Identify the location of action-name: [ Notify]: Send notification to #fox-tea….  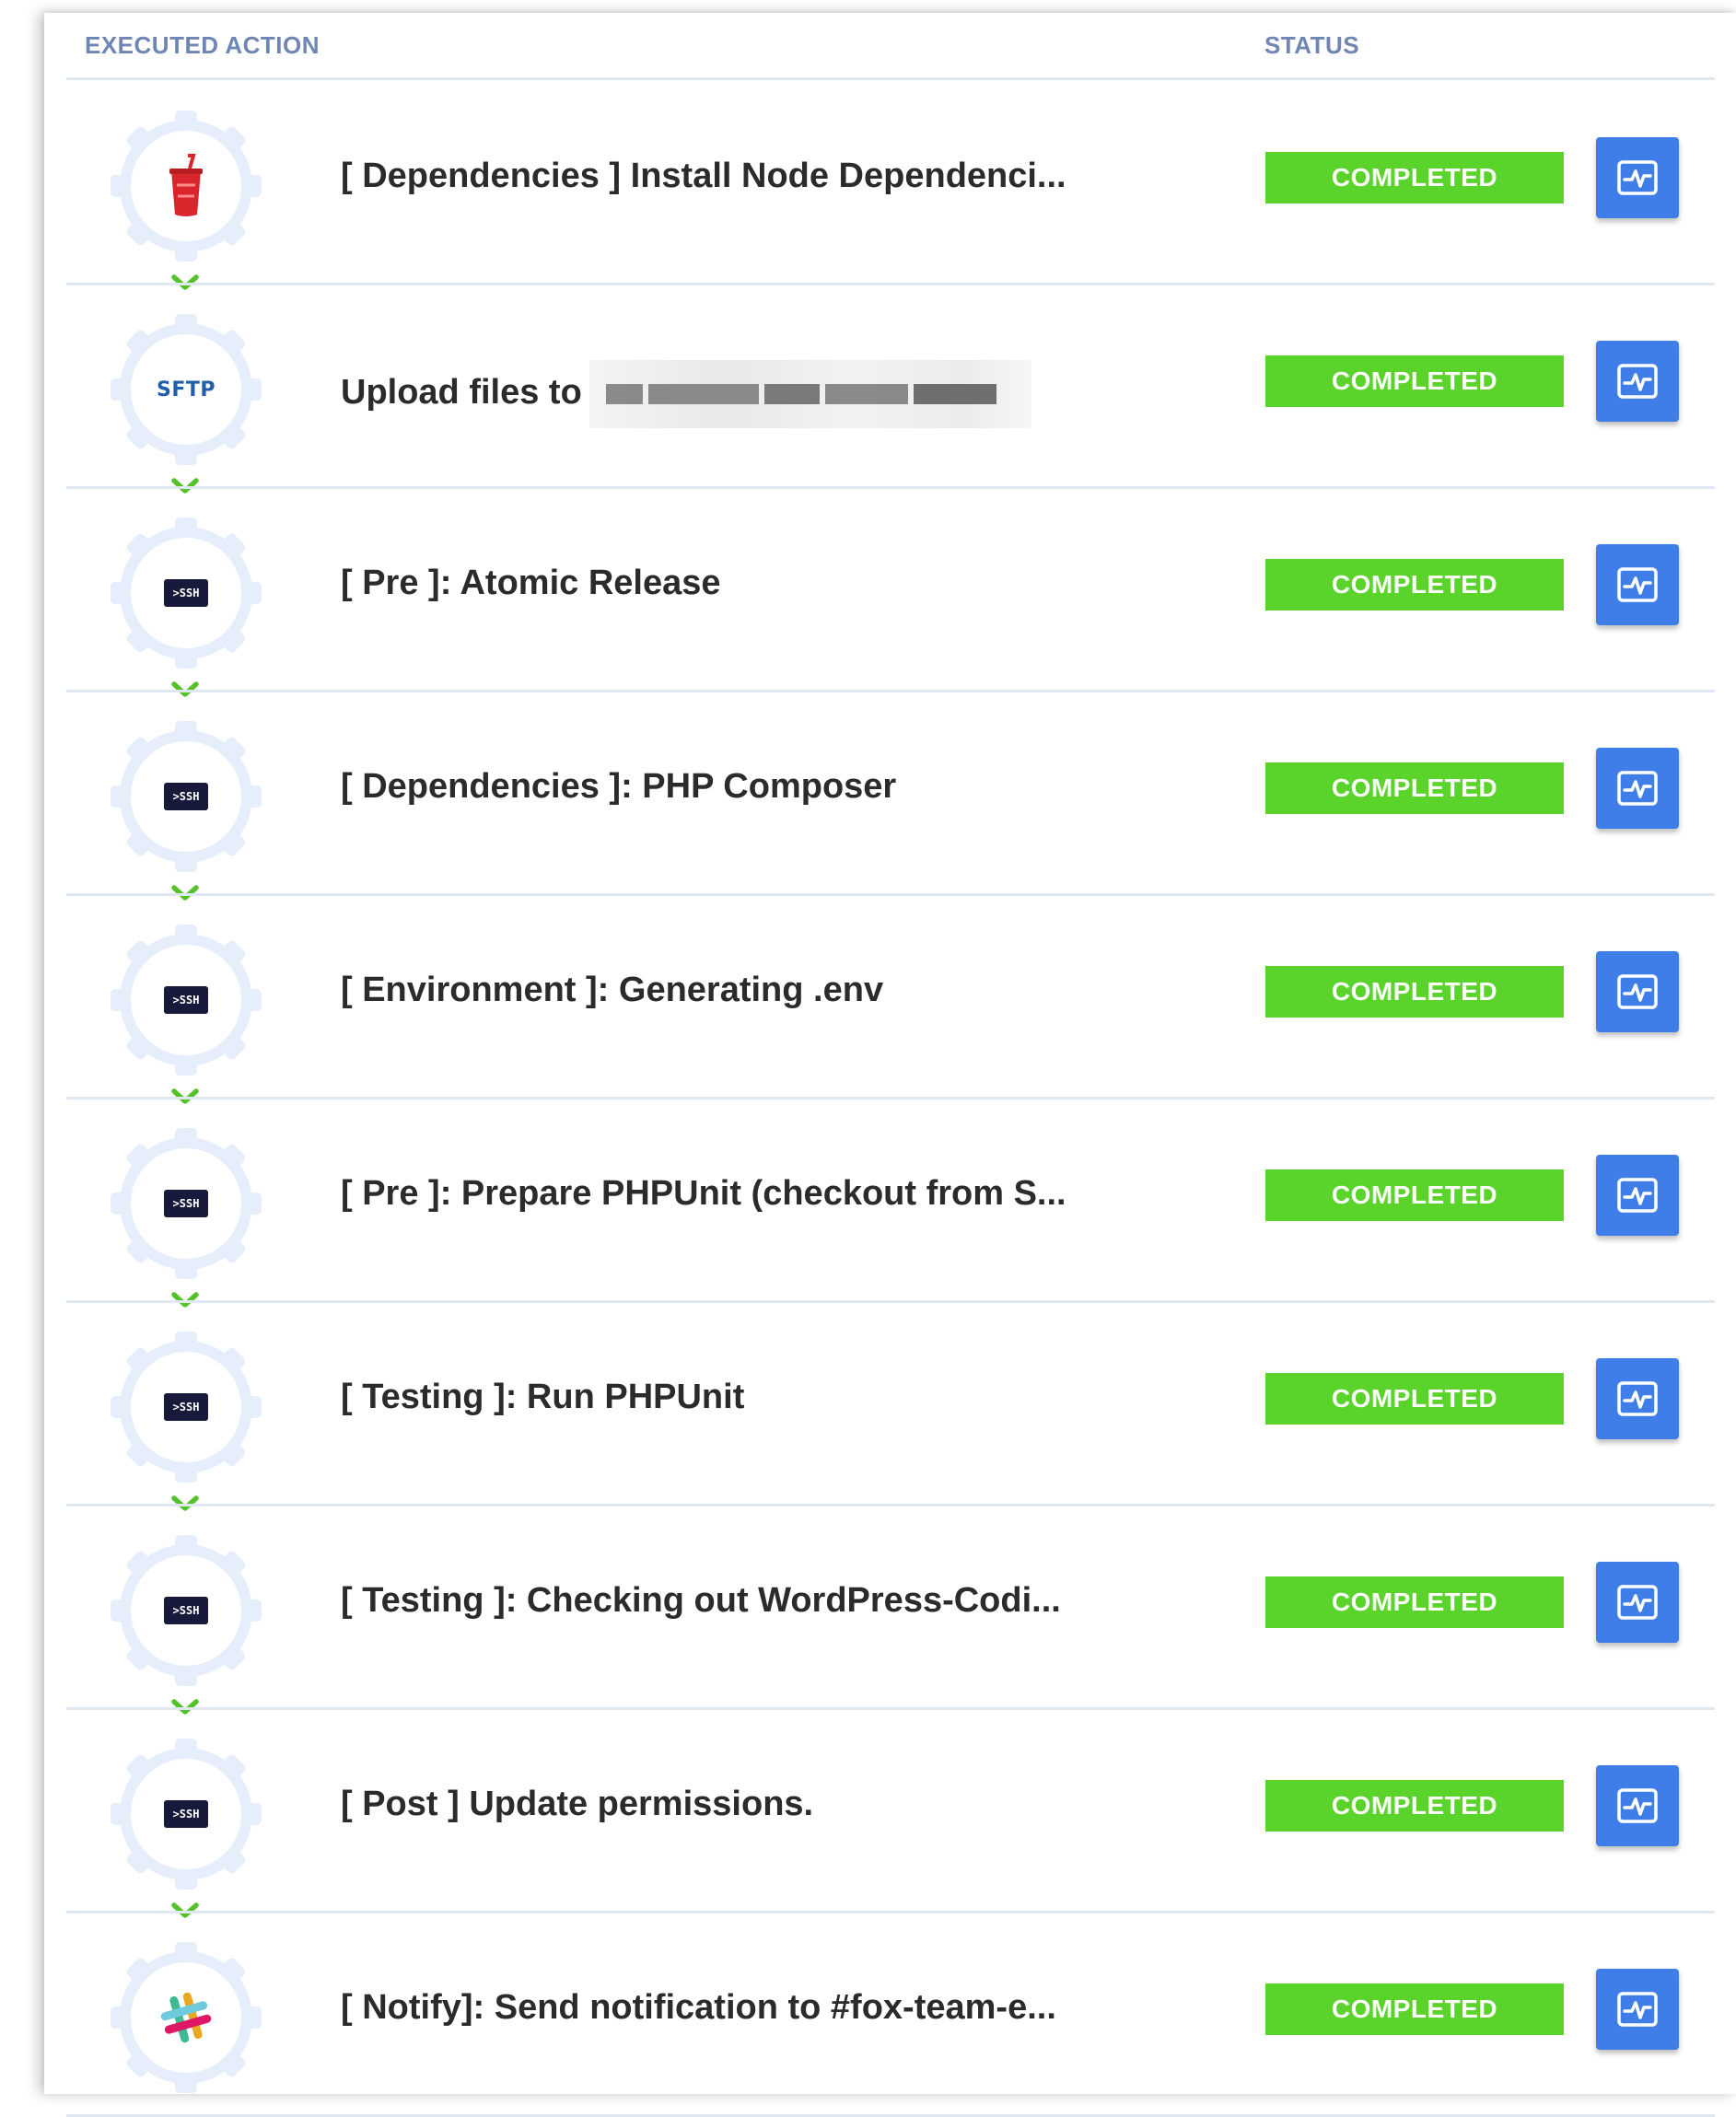
(698, 2008).